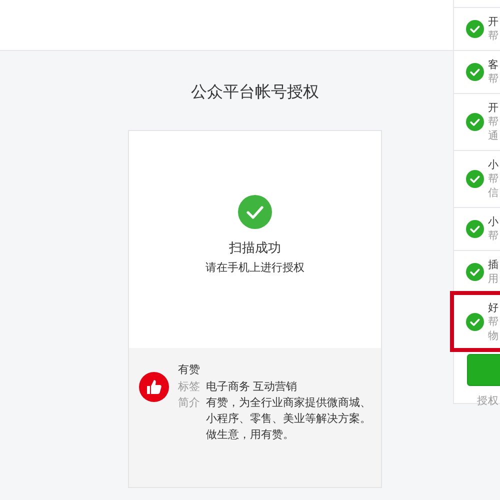 The height and width of the screenshot is (500, 500). I want to click on permission-description: 物, so click(493, 336).